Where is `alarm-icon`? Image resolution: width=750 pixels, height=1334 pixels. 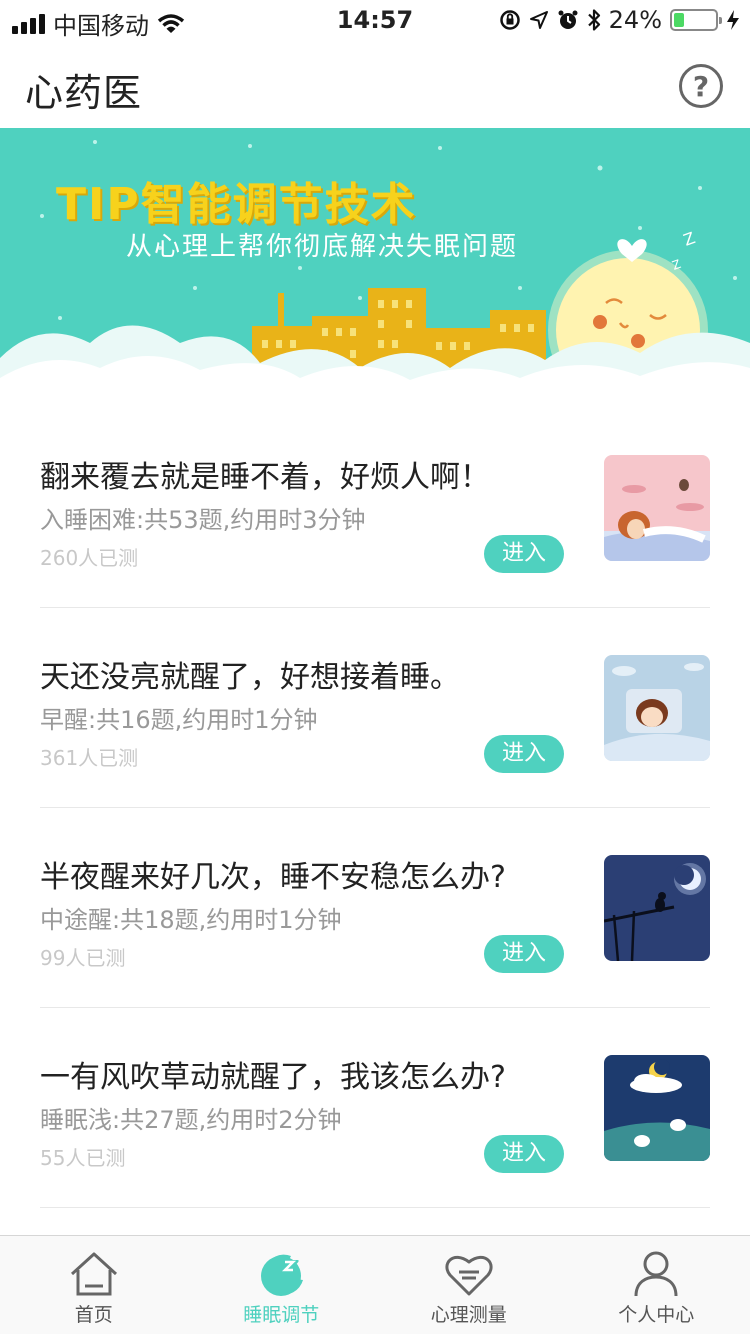 alarm-icon is located at coordinates (568, 19).